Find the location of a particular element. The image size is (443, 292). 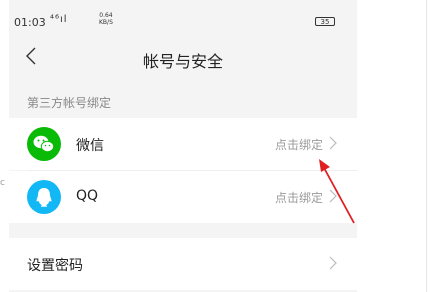

network-speed: 0.64 KB/S is located at coordinates (106, 19).